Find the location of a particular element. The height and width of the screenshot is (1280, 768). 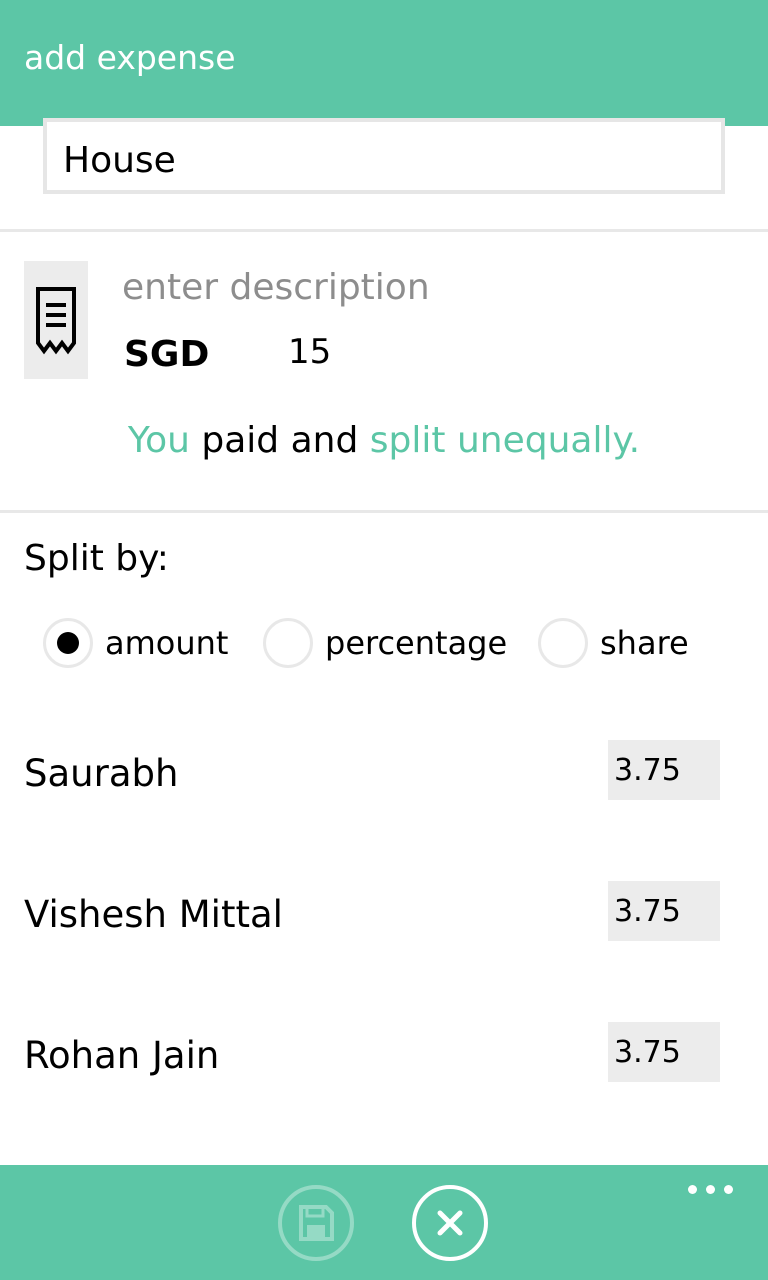

radio-share-circle is located at coordinates (563, 643).